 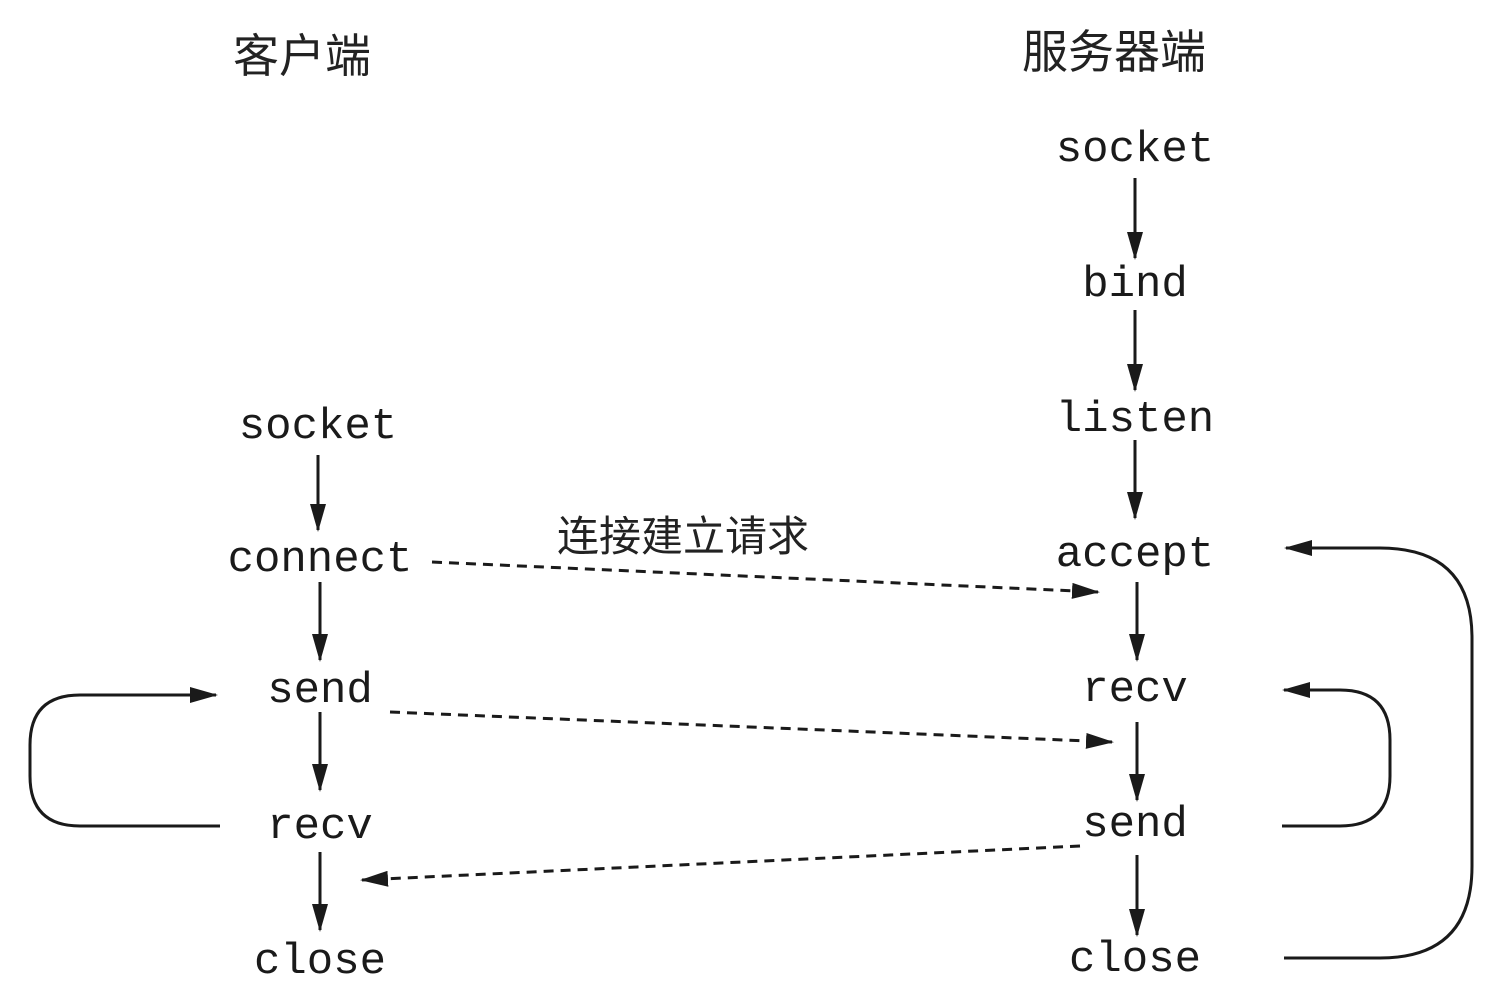 I want to click on client-loop-arrow, so click(x=124, y=757).